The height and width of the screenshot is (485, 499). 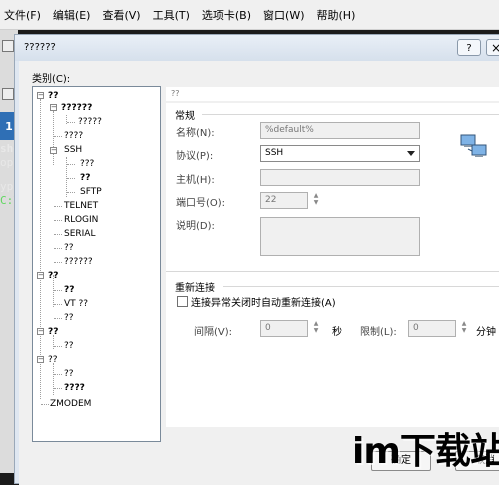 I want to click on port-input: 22, so click(x=284, y=200).